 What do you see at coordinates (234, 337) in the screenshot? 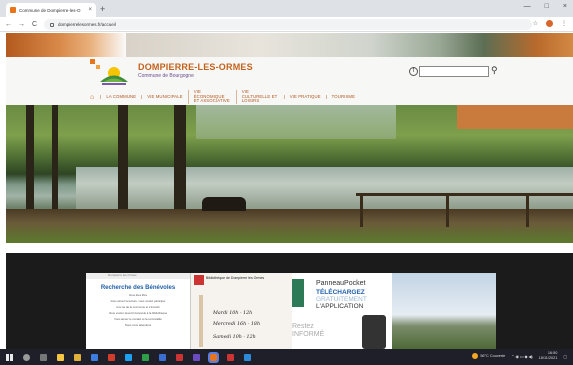
I see `hours-saturday: Samedi 10h - 12h` at bounding box center [234, 337].